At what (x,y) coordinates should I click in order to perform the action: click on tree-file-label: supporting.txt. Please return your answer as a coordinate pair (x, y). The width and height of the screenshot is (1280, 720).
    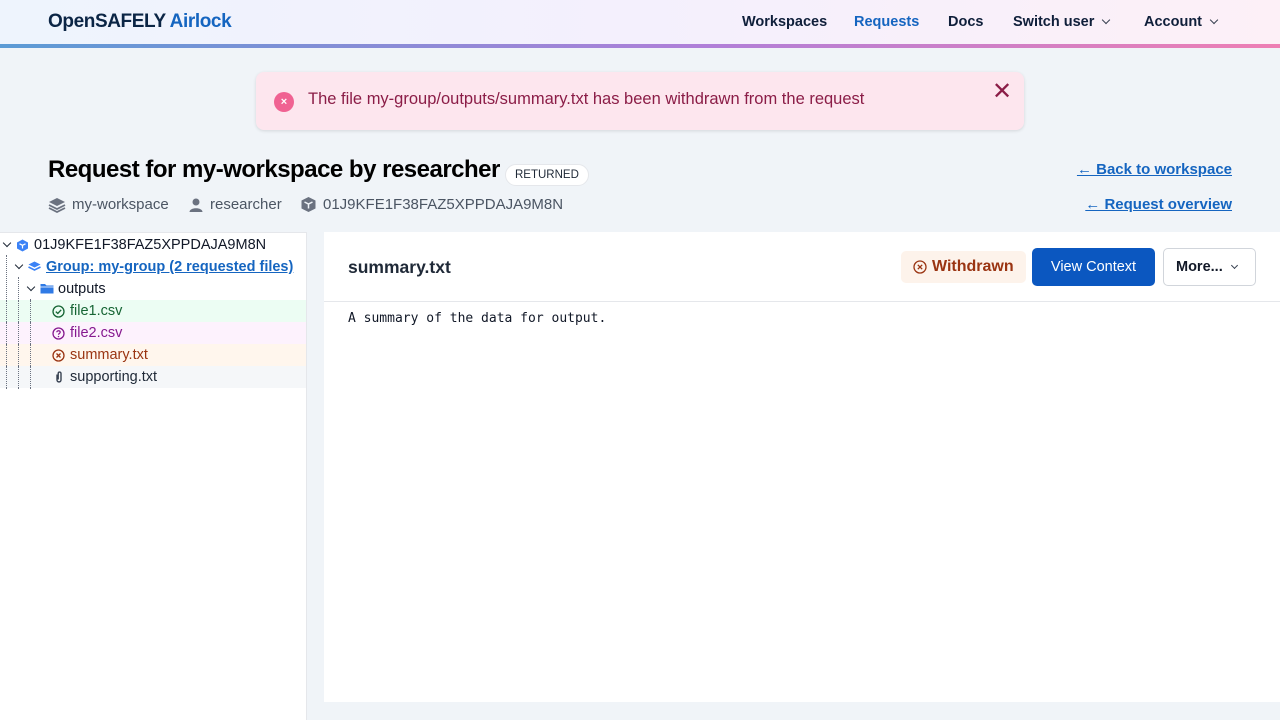
    Looking at the image, I should click on (114, 377).